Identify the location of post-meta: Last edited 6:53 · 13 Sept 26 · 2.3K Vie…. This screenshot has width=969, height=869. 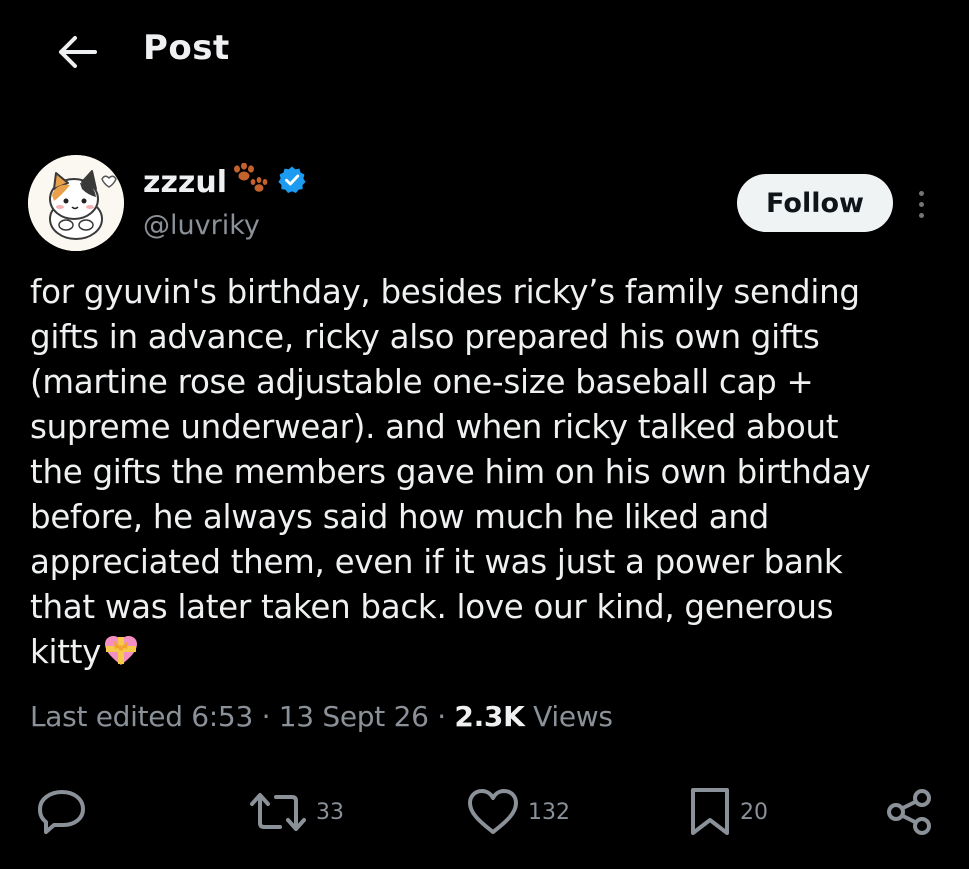
(321, 716).